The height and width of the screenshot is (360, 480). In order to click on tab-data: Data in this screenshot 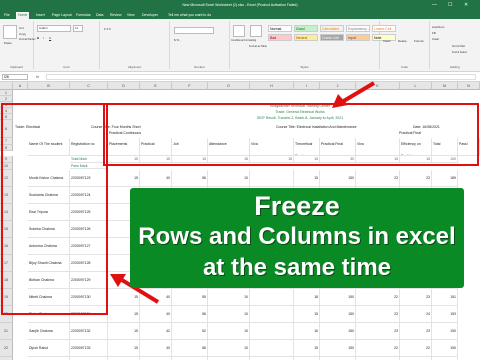, I will do `click(99, 15)`.